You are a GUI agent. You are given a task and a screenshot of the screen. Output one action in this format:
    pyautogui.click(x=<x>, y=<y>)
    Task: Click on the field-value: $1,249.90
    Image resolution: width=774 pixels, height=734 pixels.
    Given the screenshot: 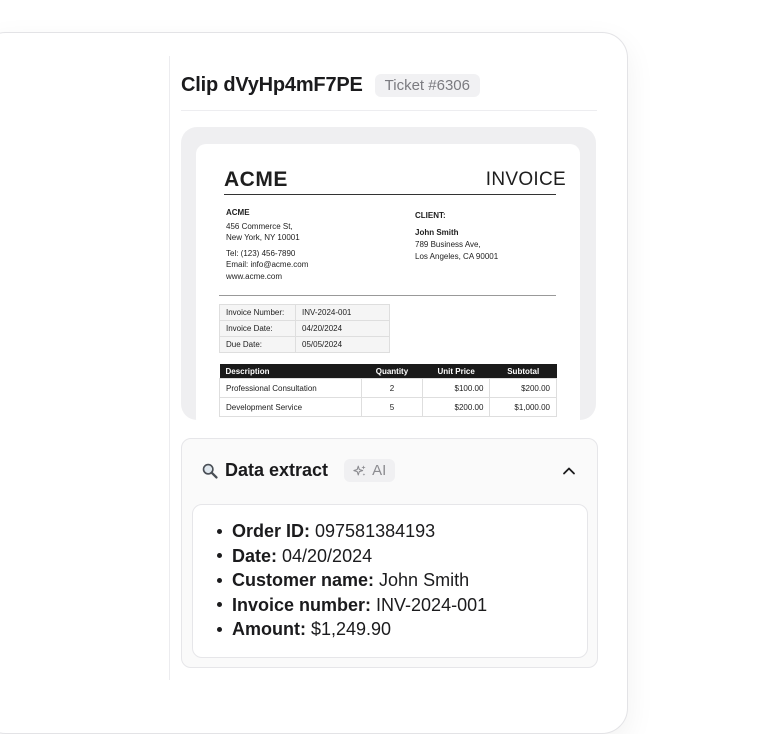 What is the action you would take?
    pyautogui.click(x=351, y=629)
    